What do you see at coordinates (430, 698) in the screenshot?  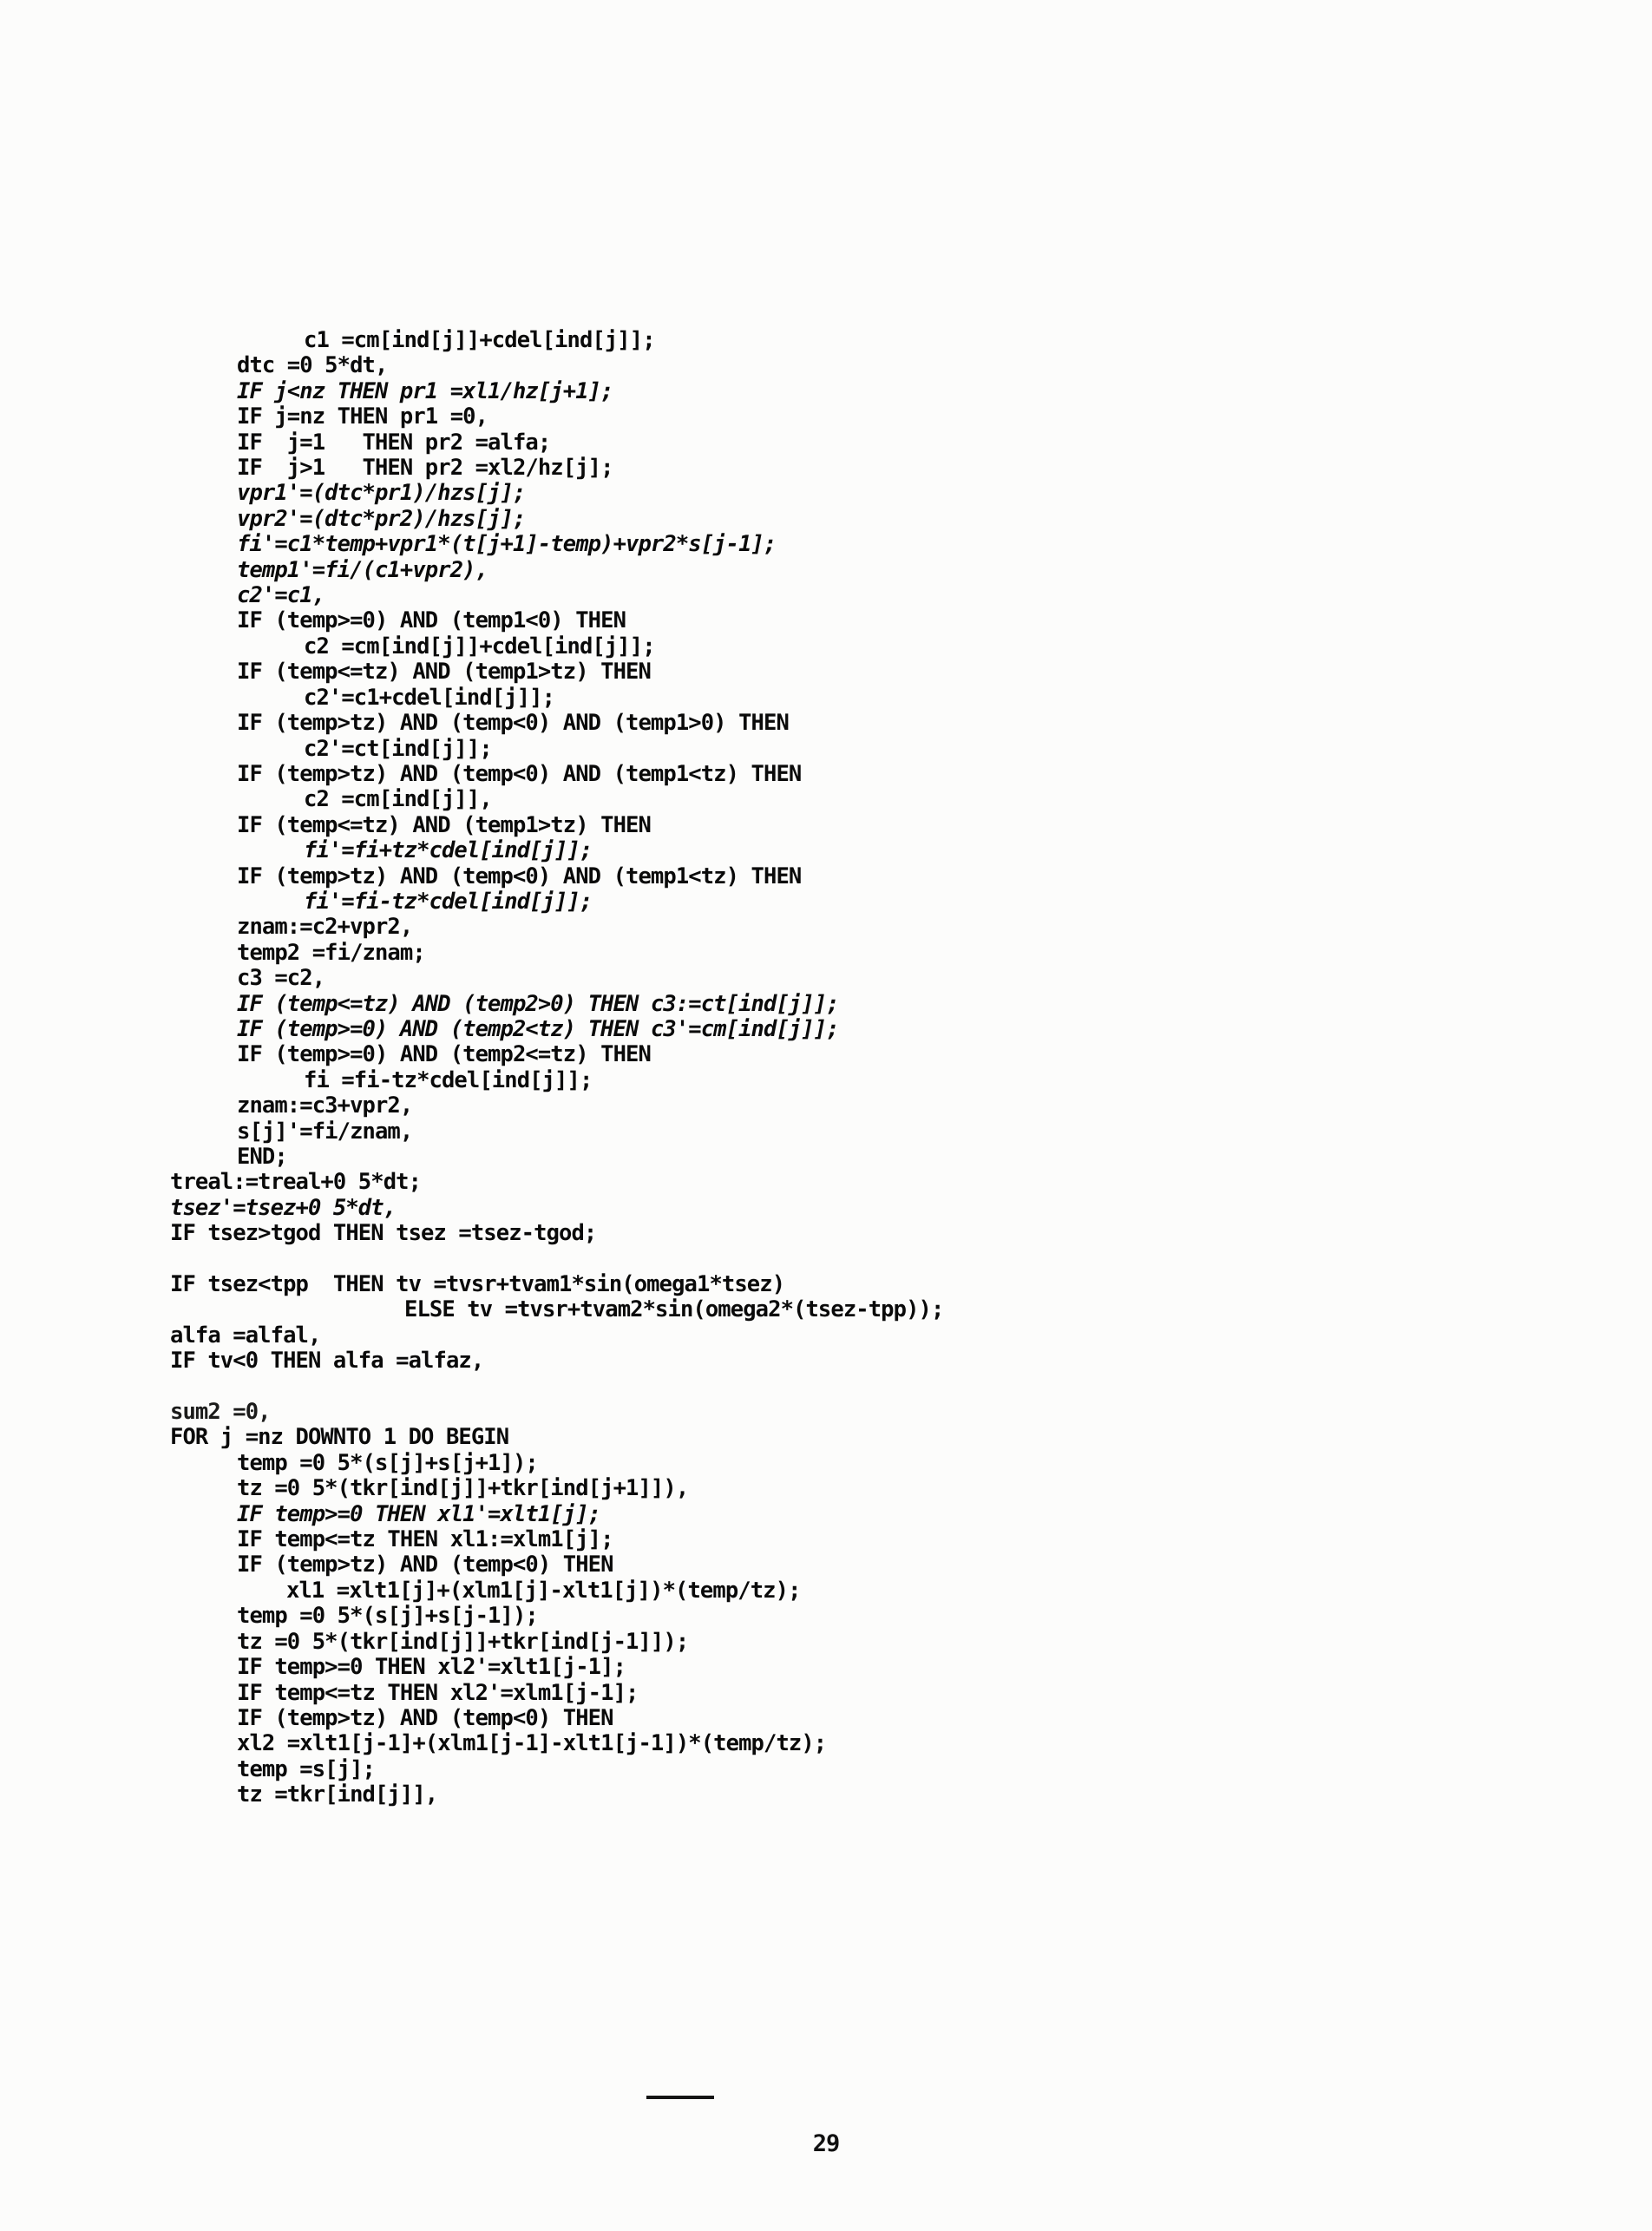 I see `code-line: c2'=c1+cdel[ind[j]];` at bounding box center [430, 698].